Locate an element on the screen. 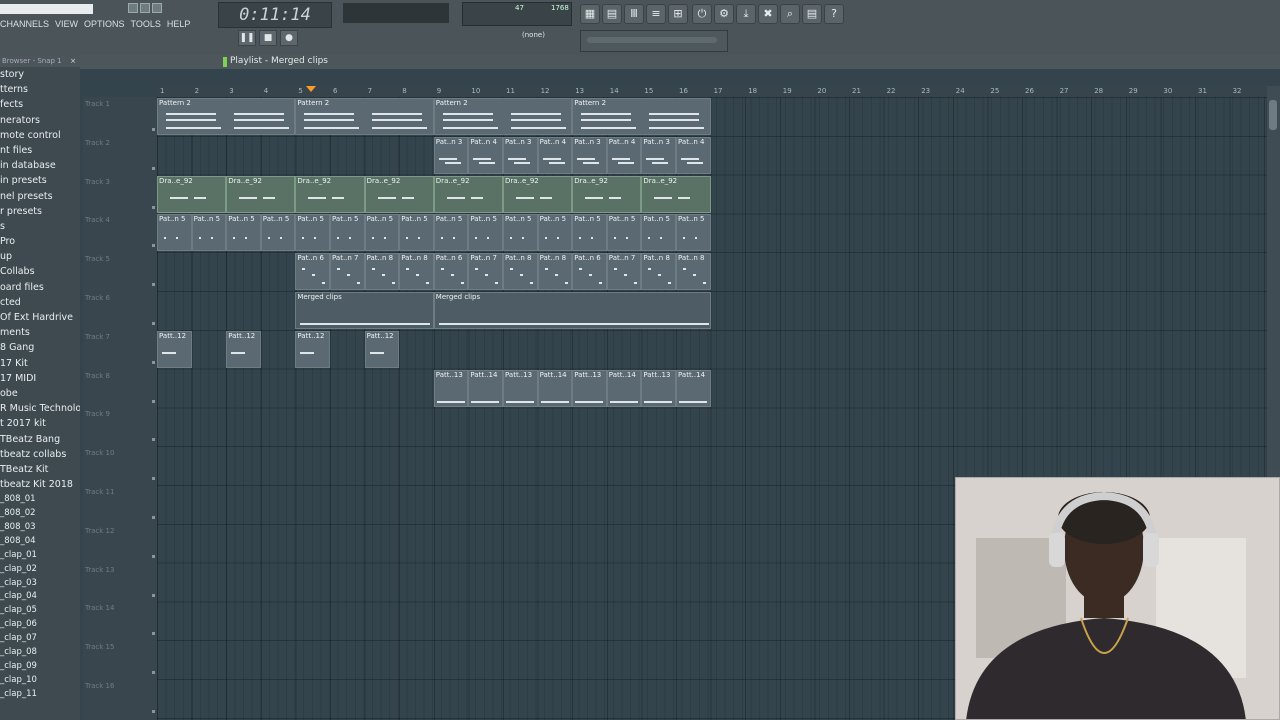 This screenshot has height=720, width=1280. menu-channels: CHANNELS is located at coordinates (24, 26).